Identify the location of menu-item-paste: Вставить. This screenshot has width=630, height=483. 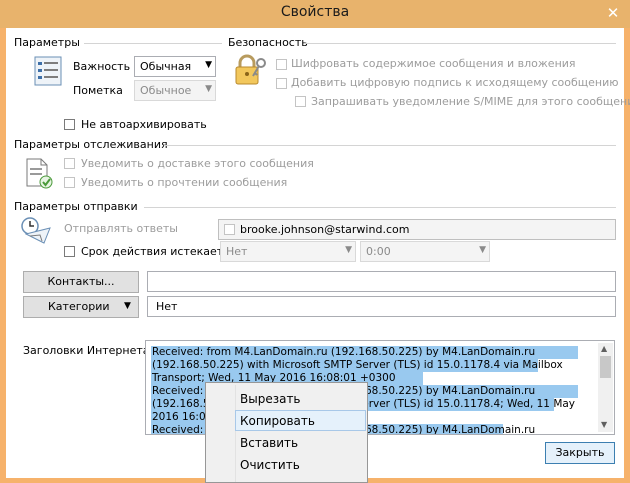
(269, 443).